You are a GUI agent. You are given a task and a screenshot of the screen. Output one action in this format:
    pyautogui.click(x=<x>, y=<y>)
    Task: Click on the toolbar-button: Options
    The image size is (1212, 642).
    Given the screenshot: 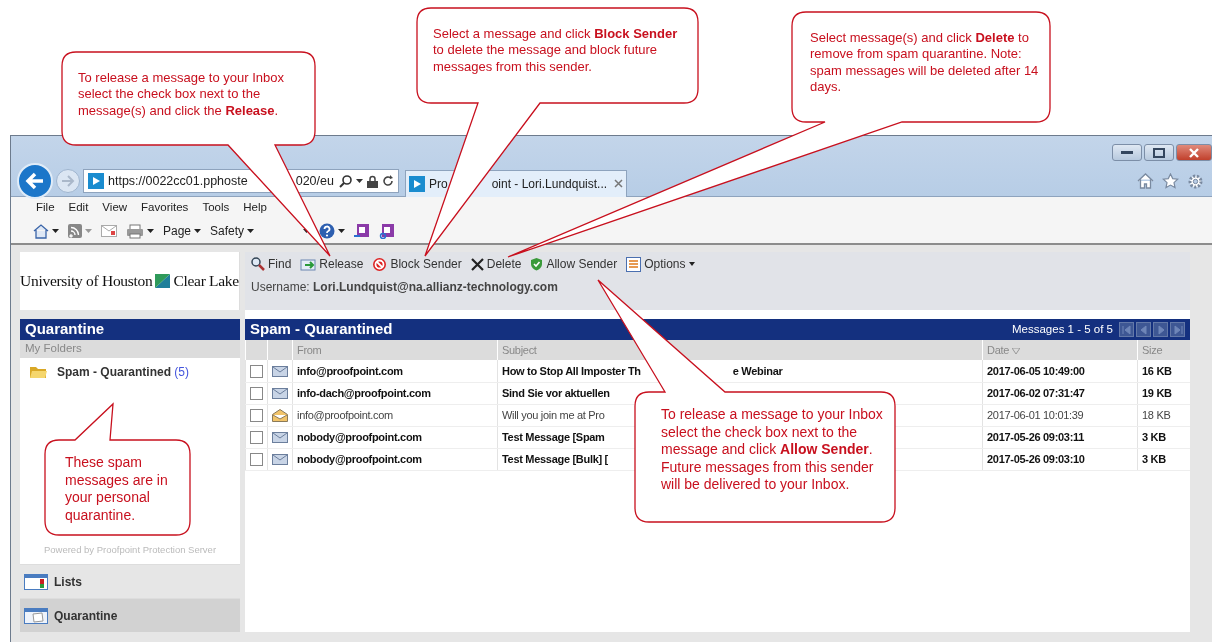 What is the action you would take?
    pyautogui.click(x=660, y=264)
    